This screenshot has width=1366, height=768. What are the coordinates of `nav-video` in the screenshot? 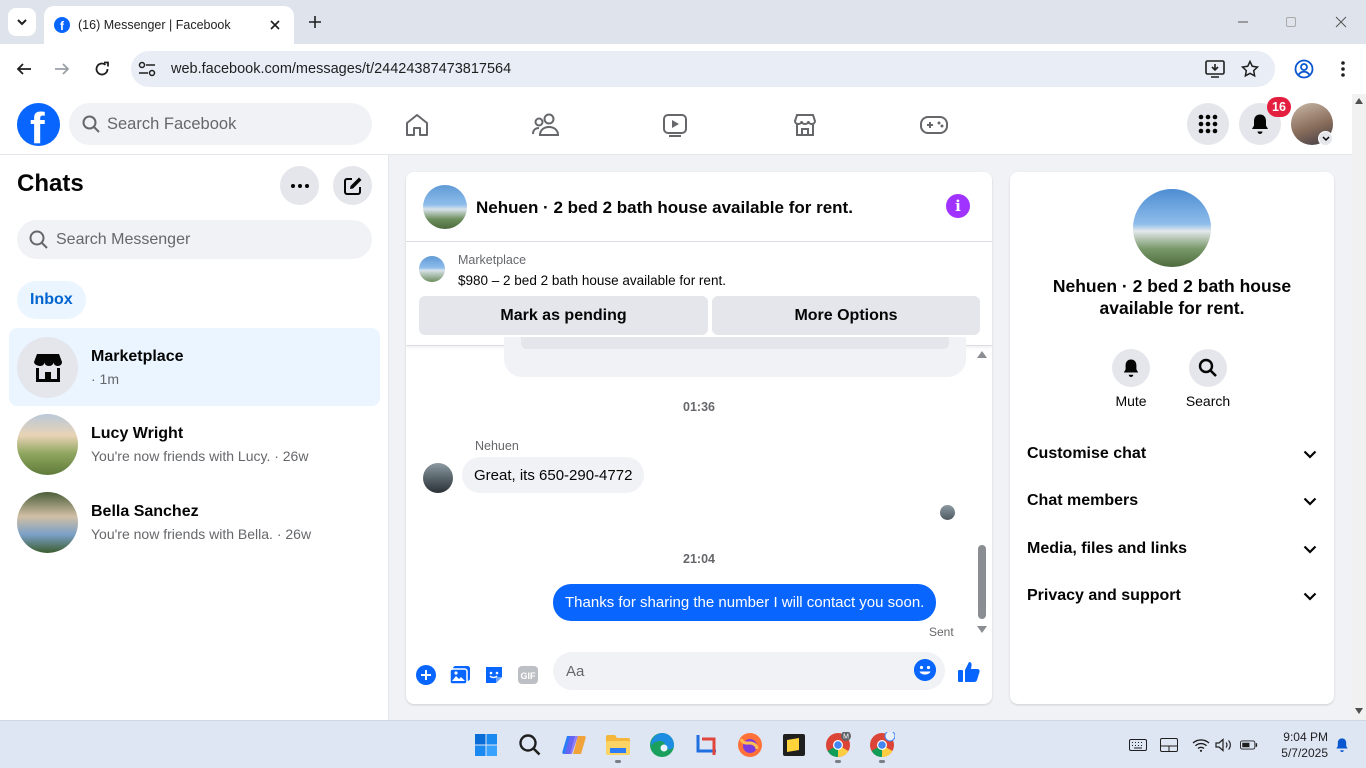 It's located at (675, 125).